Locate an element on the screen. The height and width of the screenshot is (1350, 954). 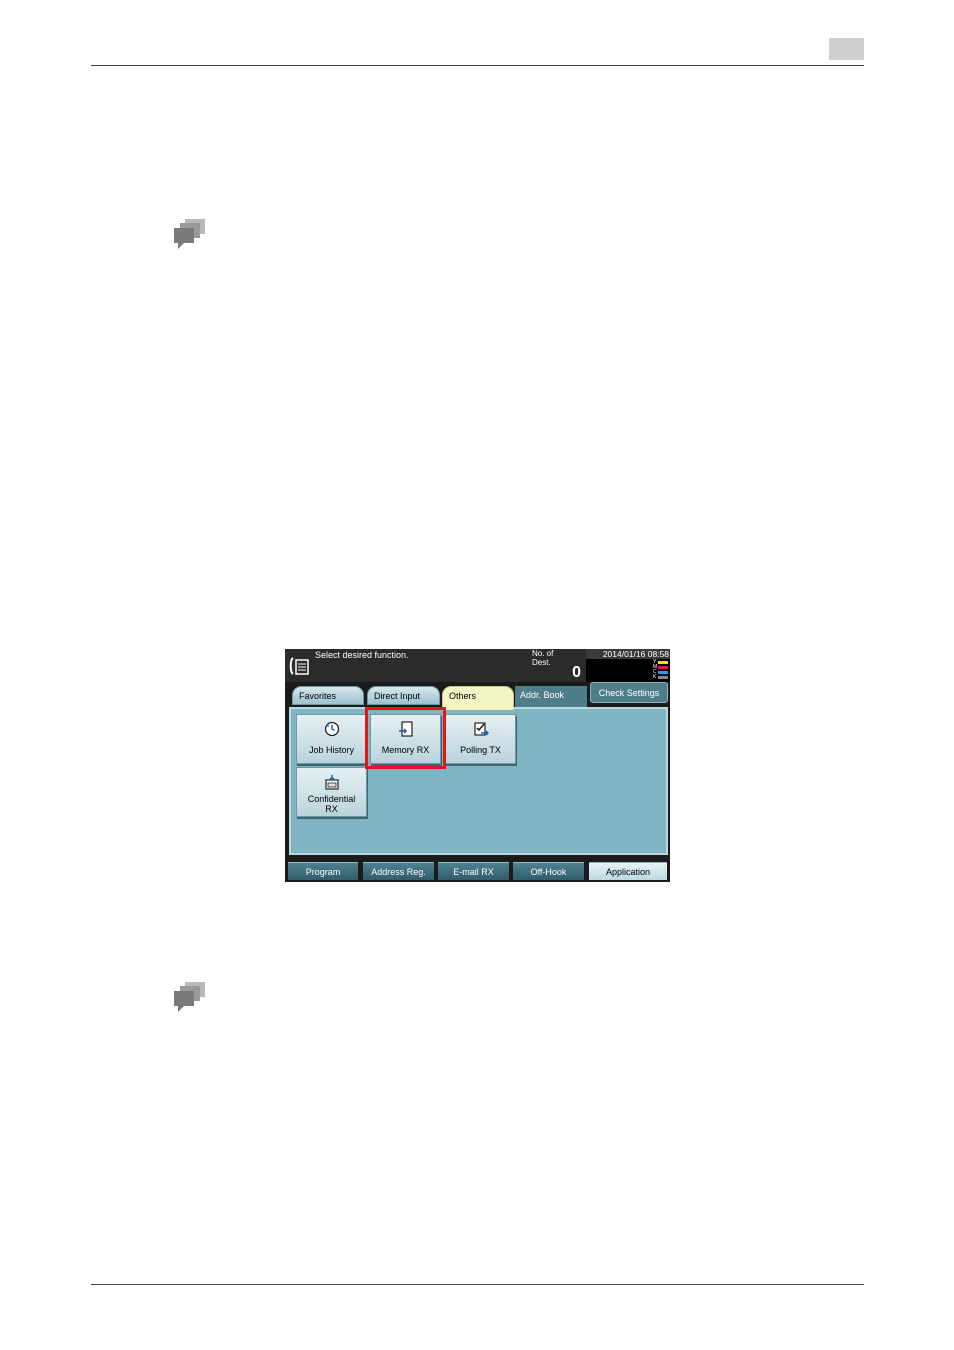
application-button: Application is located at coordinates (628, 871).